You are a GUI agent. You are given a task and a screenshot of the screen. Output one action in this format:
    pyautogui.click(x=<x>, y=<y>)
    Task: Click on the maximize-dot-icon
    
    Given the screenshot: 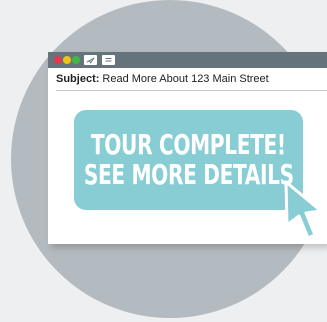 What is the action you would take?
    pyautogui.click(x=76, y=60)
    